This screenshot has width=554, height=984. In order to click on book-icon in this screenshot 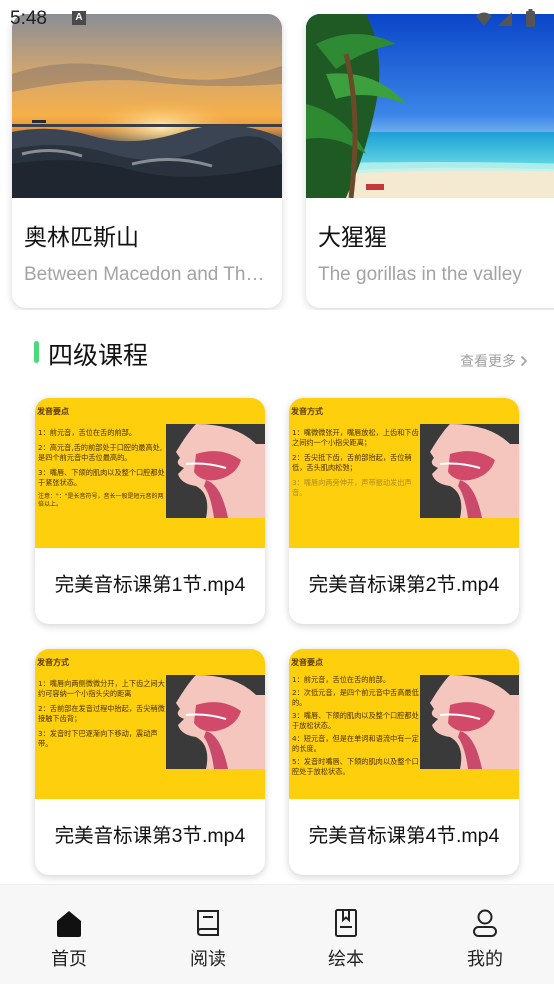, I will do `click(208, 923)`.